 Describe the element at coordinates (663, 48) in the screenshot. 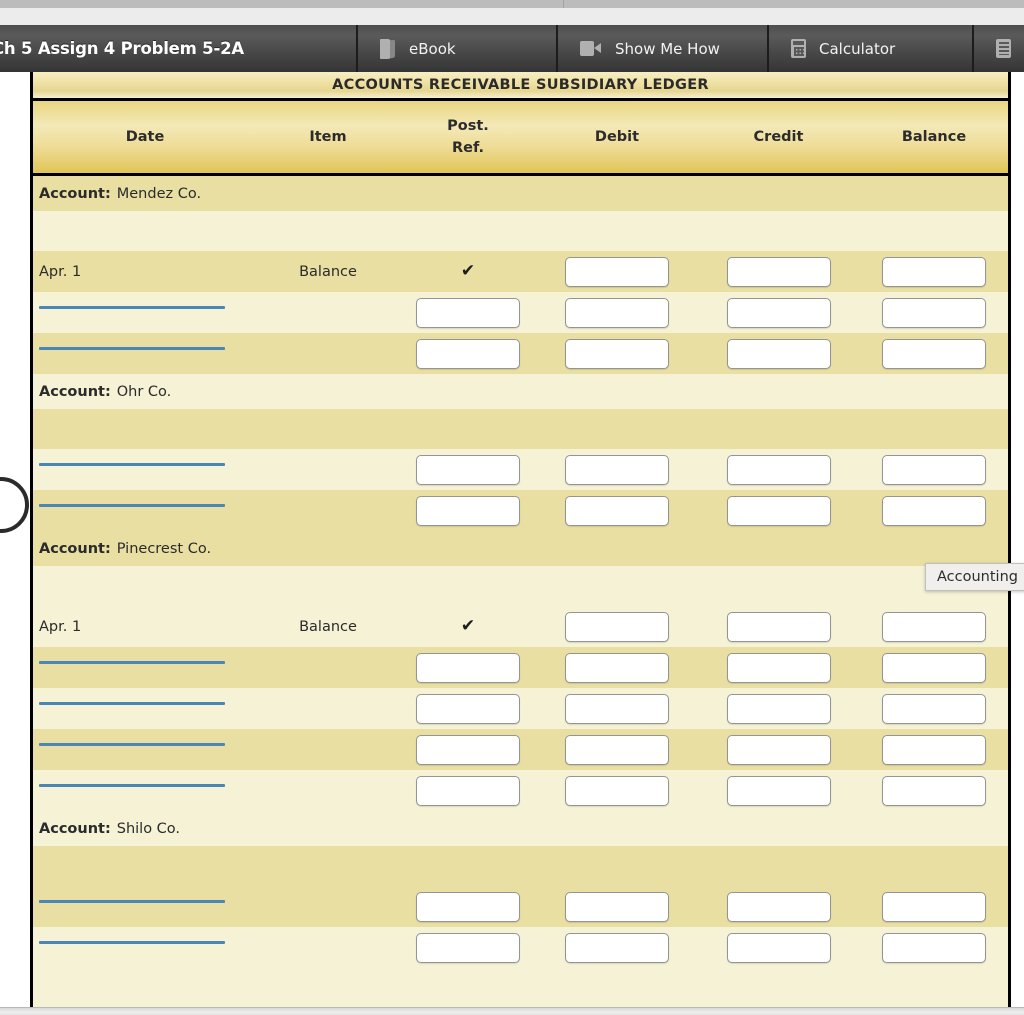

I see `show-me-how-button: Show Me How` at that location.